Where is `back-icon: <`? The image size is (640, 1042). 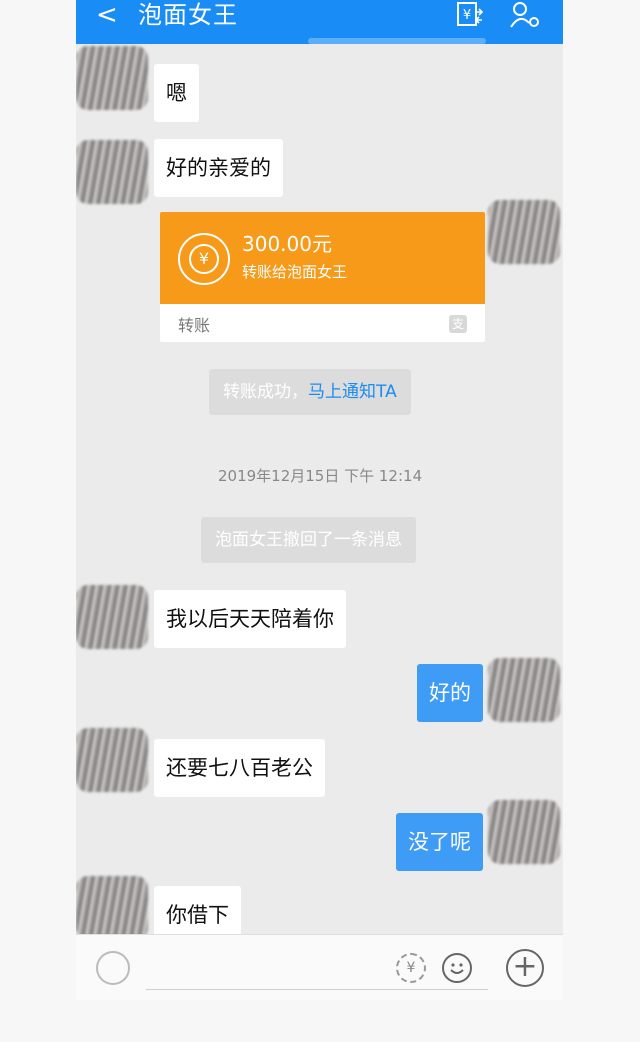 back-icon: < is located at coordinates (107, 15).